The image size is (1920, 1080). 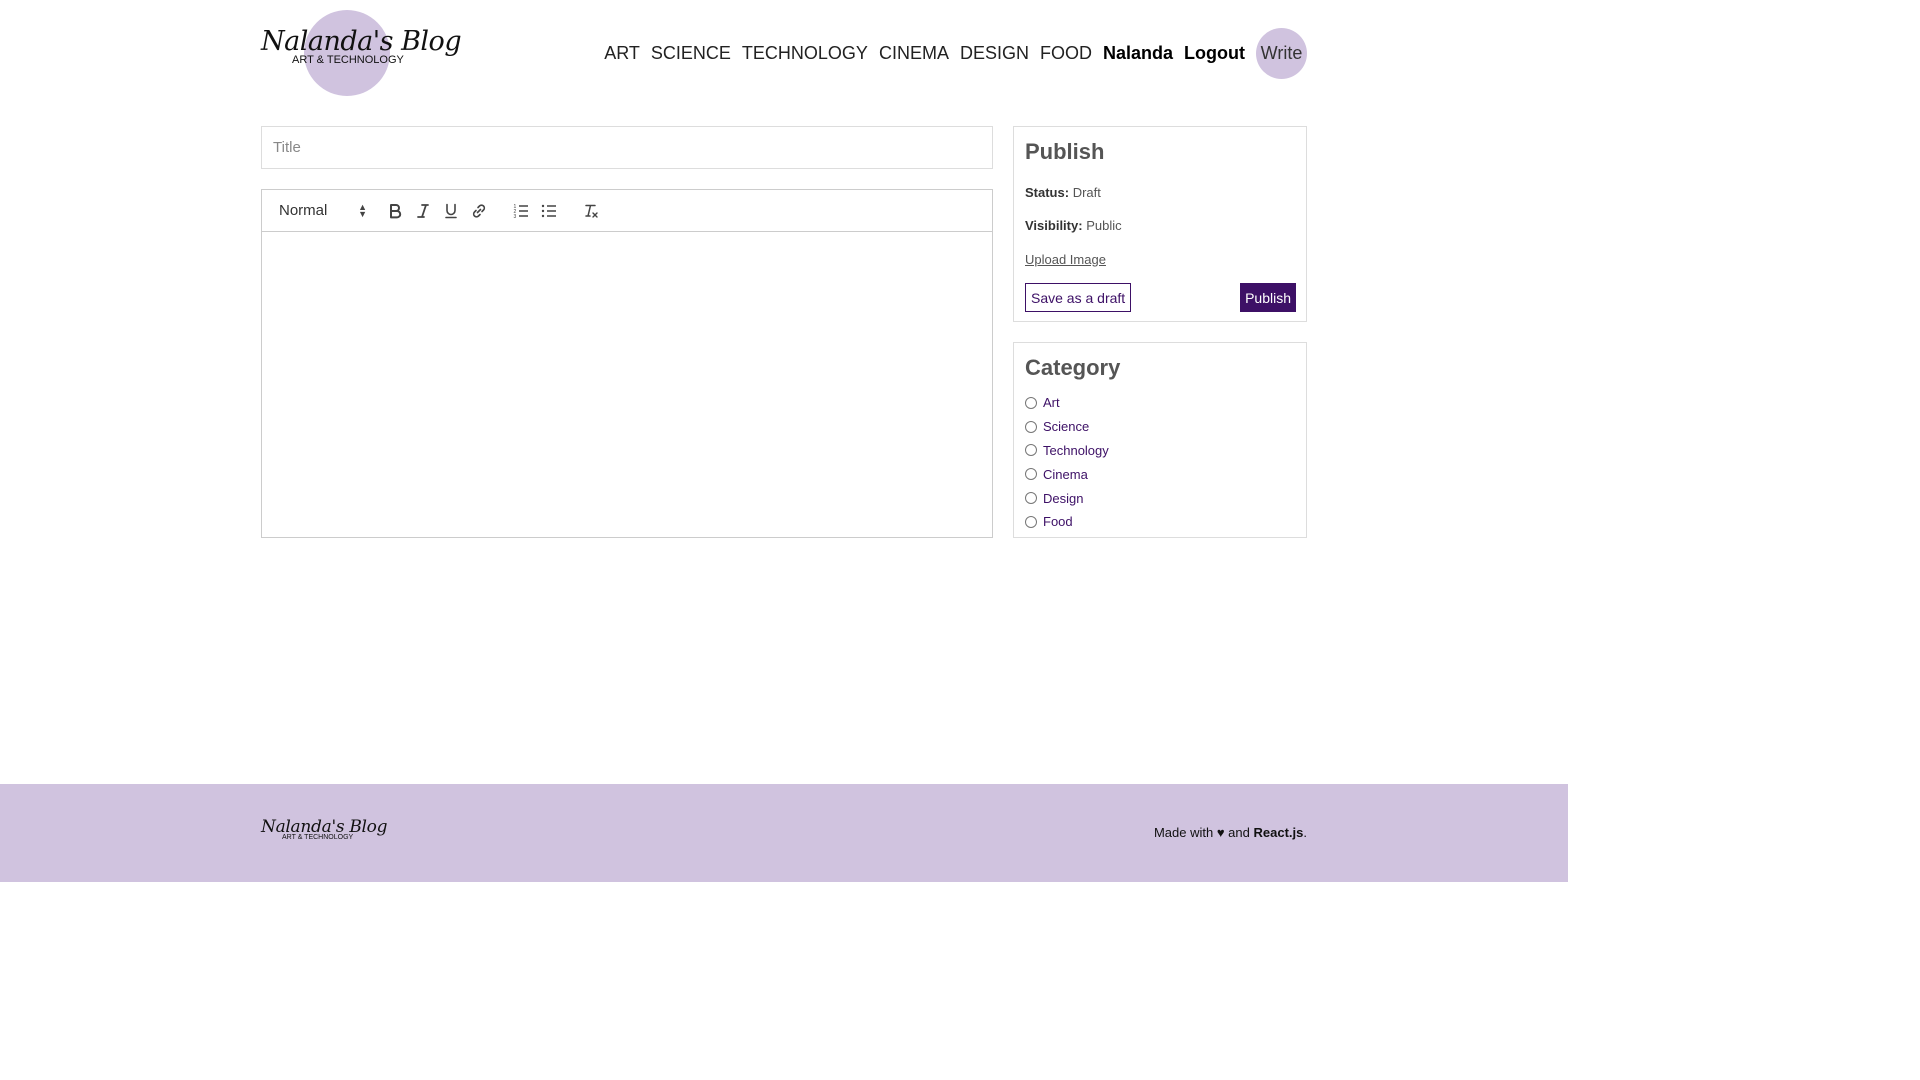 What do you see at coordinates (1214, 53) in the screenshot?
I see `logout-link: Logout` at bounding box center [1214, 53].